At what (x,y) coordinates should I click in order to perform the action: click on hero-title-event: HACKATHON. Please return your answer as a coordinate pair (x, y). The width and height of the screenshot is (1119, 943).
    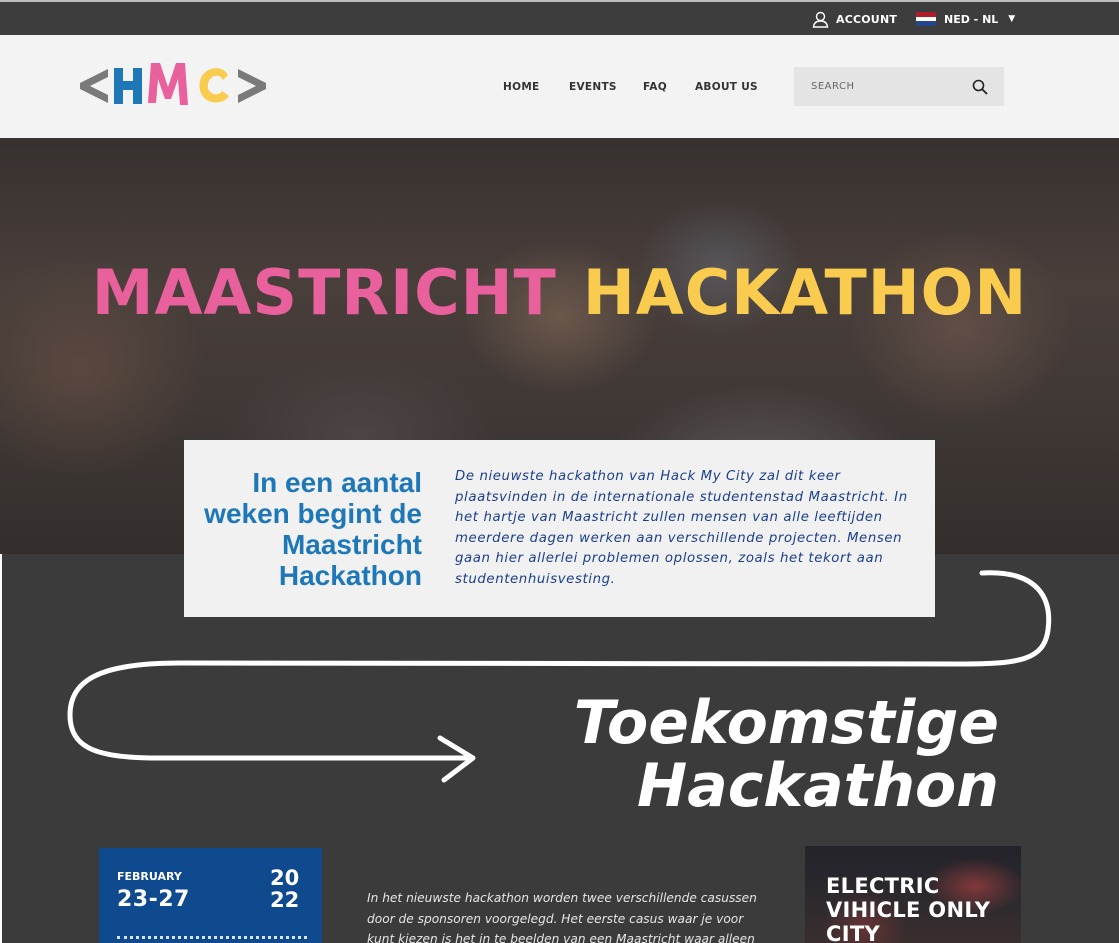
    Looking at the image, I should click on (805, 292).